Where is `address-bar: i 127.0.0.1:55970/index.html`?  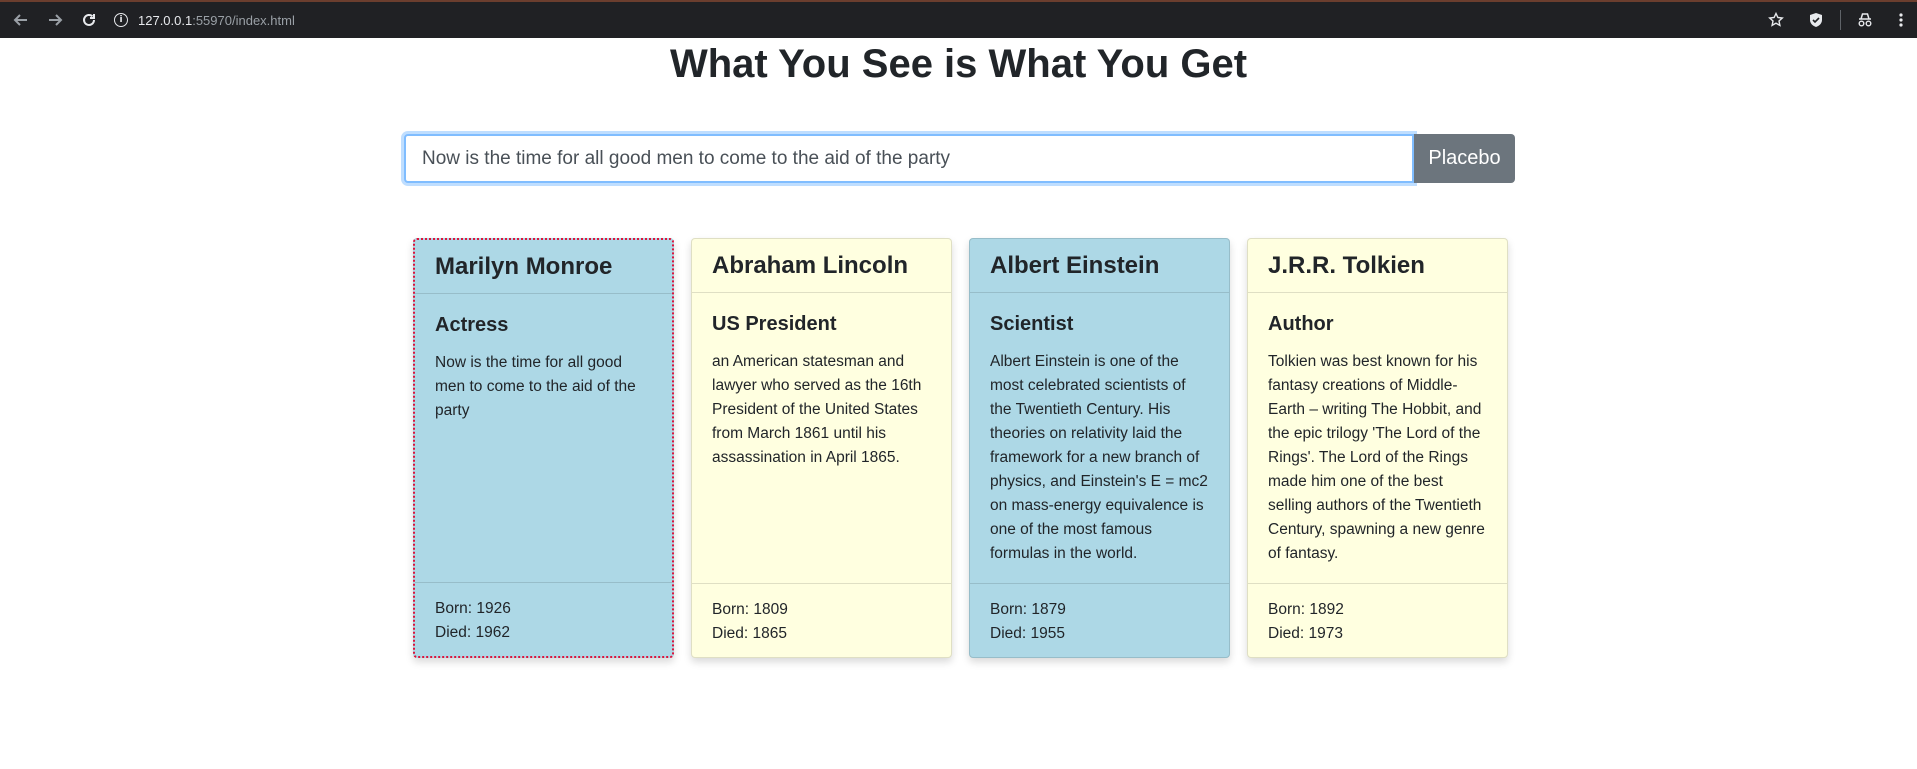 address-bar: i 127.0.0.1:55970/index.html is located at coordinates (944, 20).